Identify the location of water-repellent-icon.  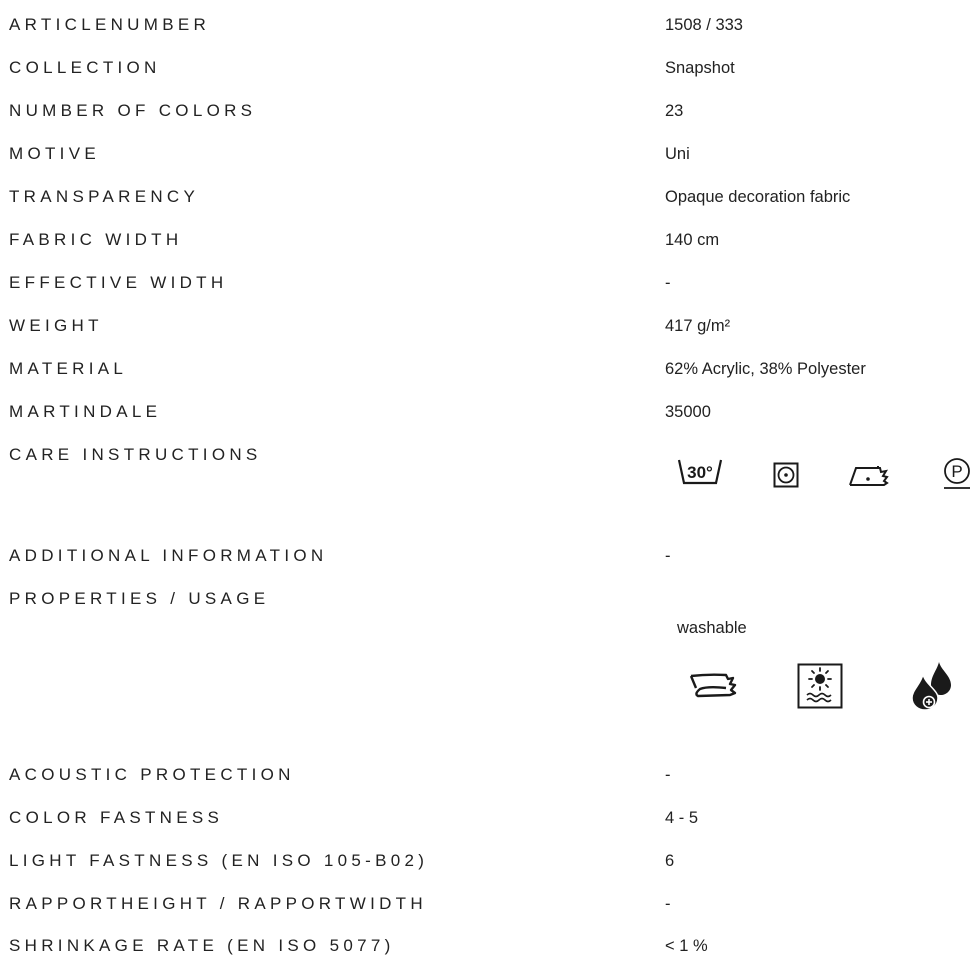
(931, 686).